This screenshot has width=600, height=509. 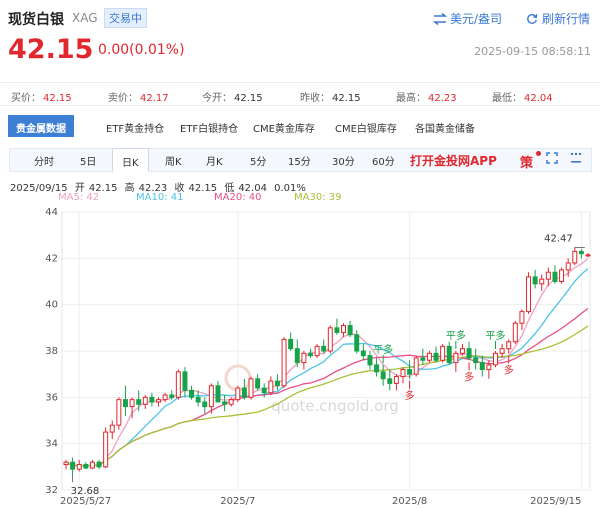 What do you see at coordinates (51, 490) in the screenshot?
I see `y-tick-label: 32` at bounding box center [51, 490].